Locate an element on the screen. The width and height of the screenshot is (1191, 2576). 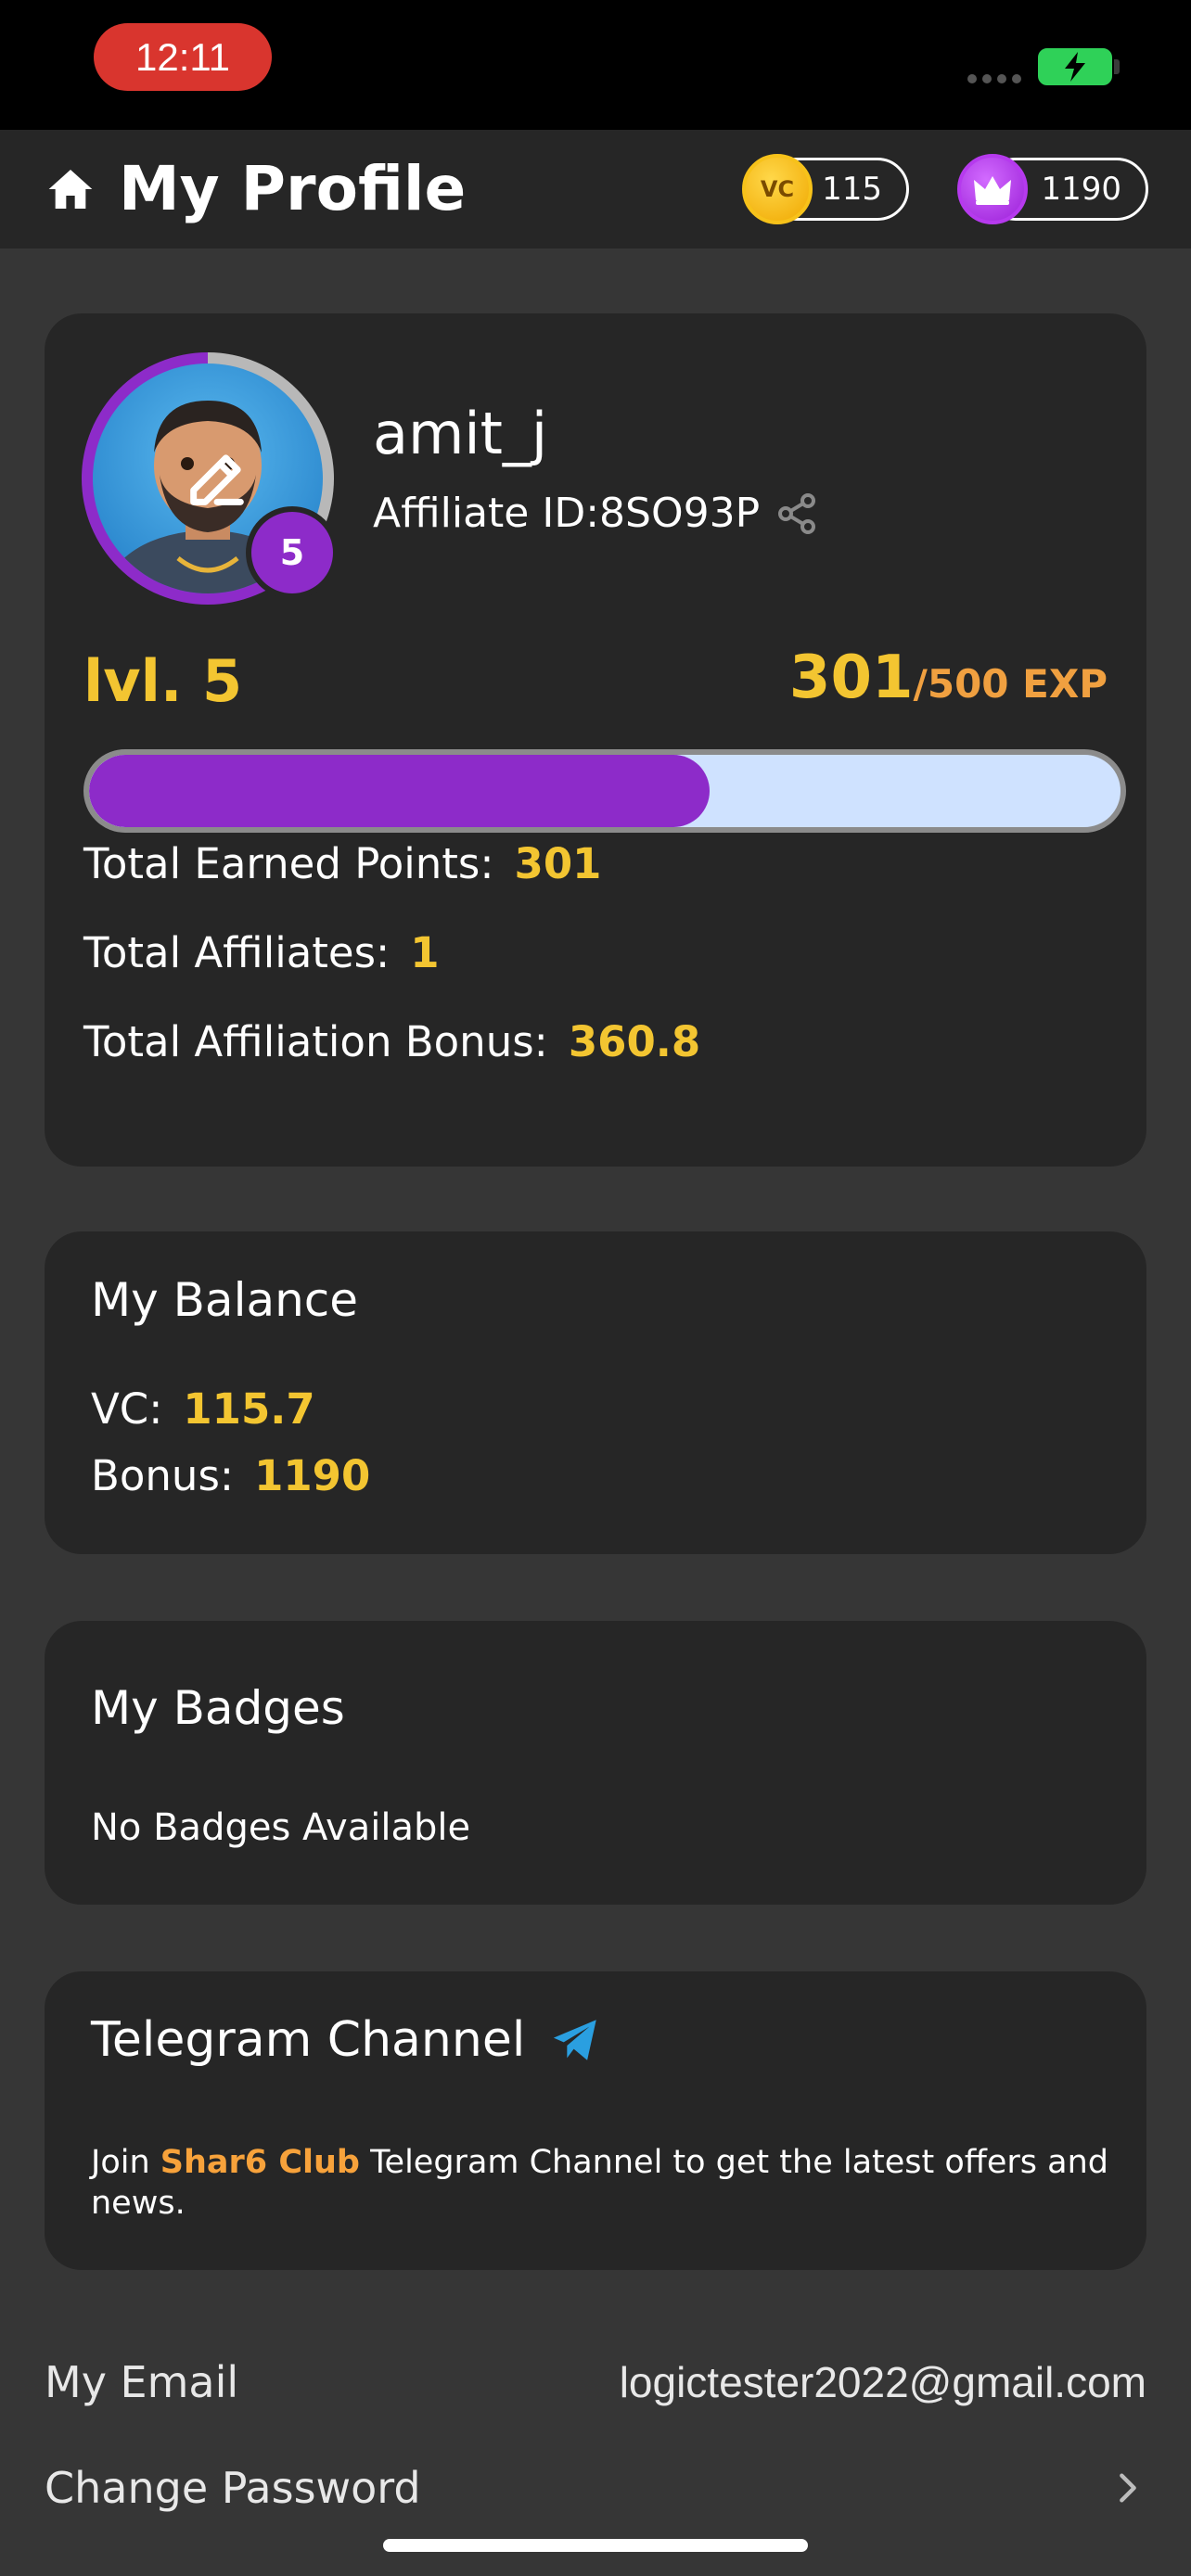
bonus-balance-value: 1190 is located at coordinates (1081, 190).